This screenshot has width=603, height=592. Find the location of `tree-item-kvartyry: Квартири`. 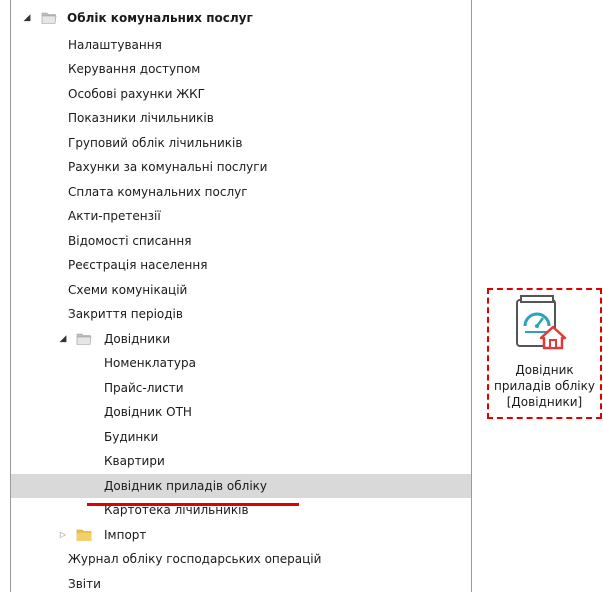

tree-item-kvartyry: Квартири is located at coordinates (241, 461).